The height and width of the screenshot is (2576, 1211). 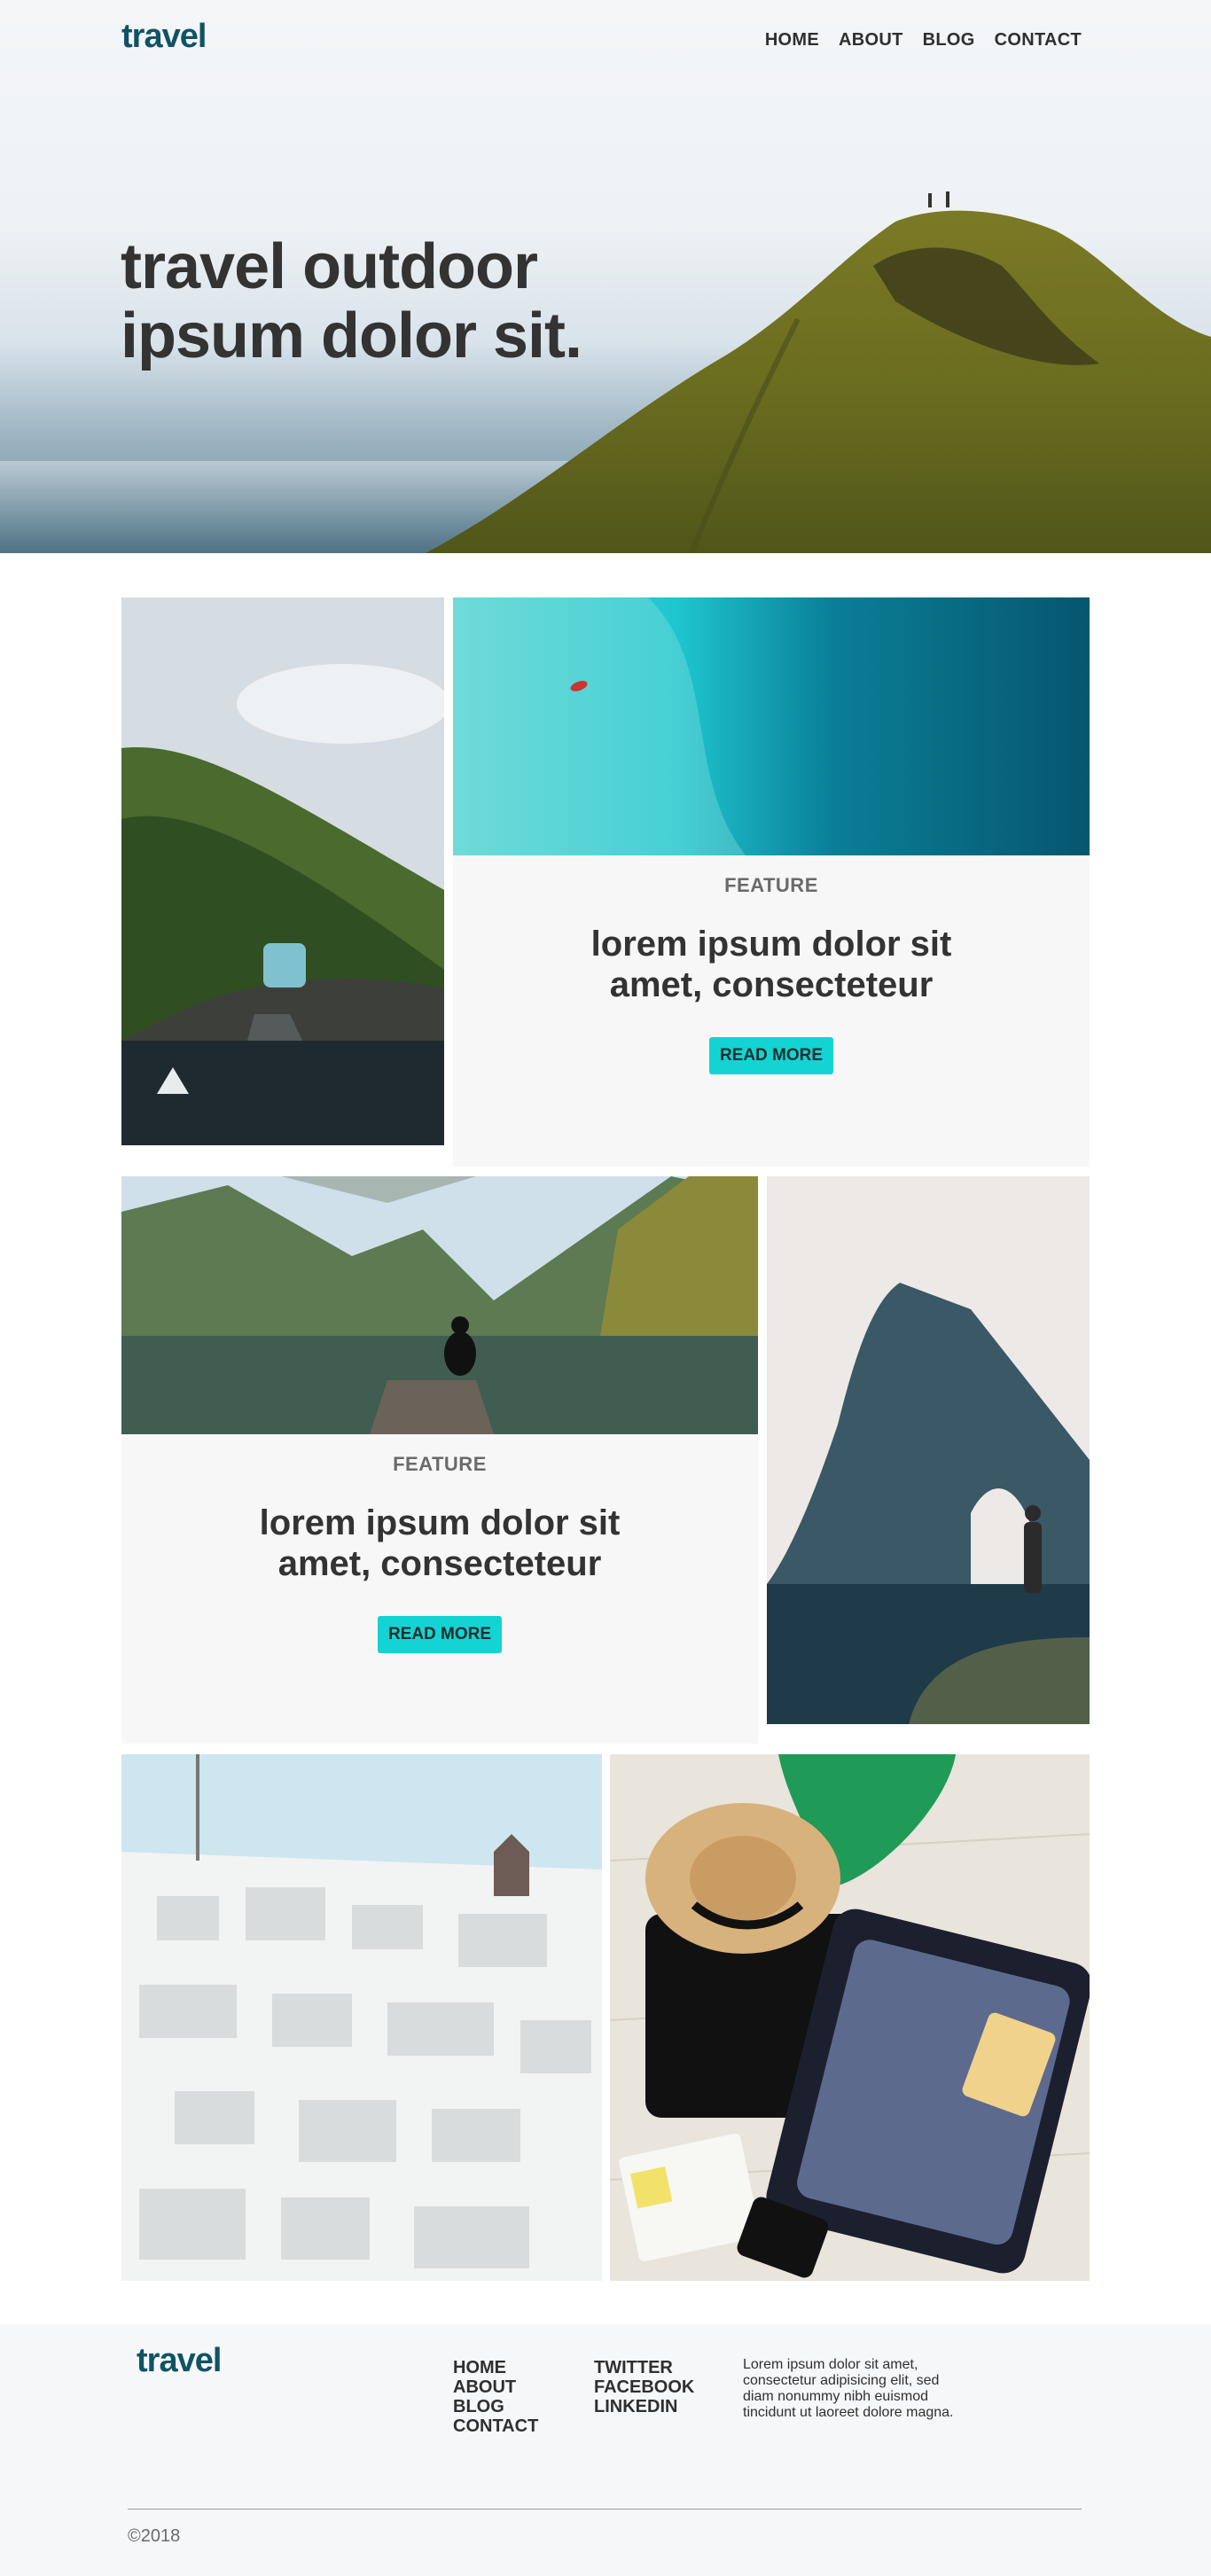 I want to click on copyright: ©2018, so click(x=154, y=2536).